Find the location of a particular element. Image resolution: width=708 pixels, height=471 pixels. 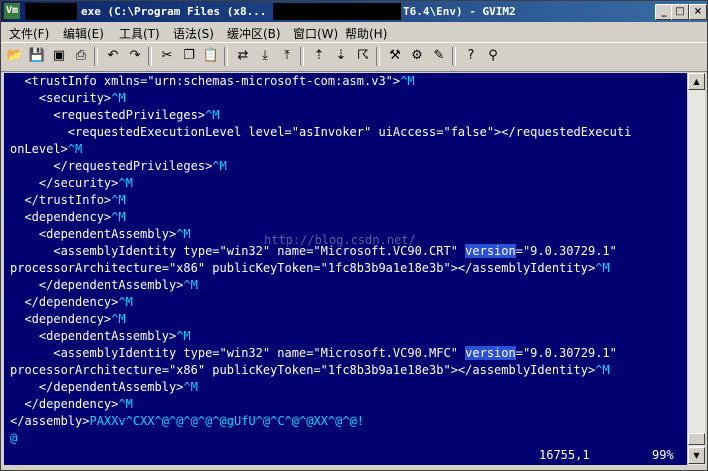

help-icon: ? is located at coordinates (471, 56).